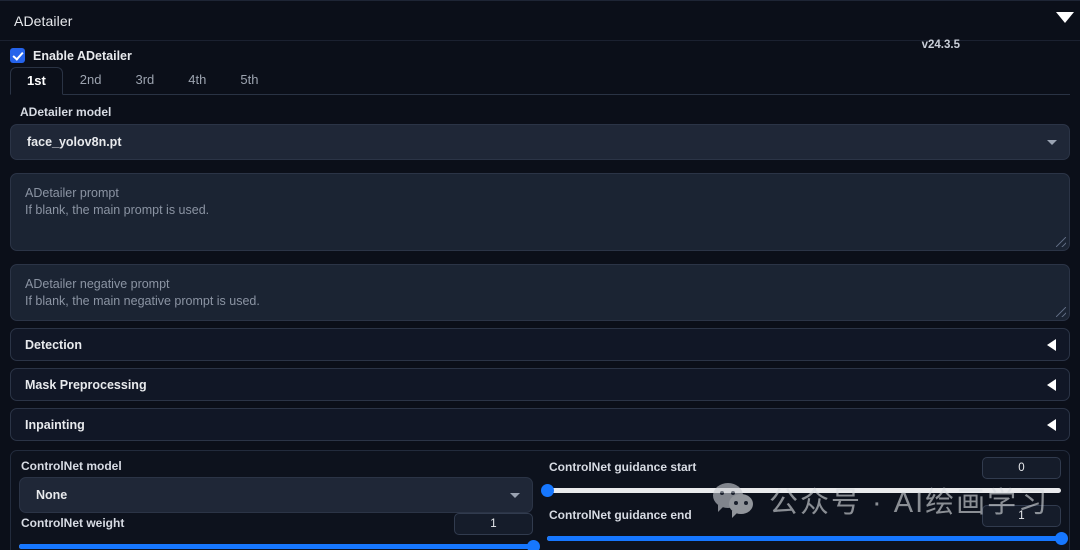 The image size is (1080, 550). What do you see at coordinates (276, 495) in the screenshot?
I see `controlnet-model-select: None` at bounding box center [276, 495].